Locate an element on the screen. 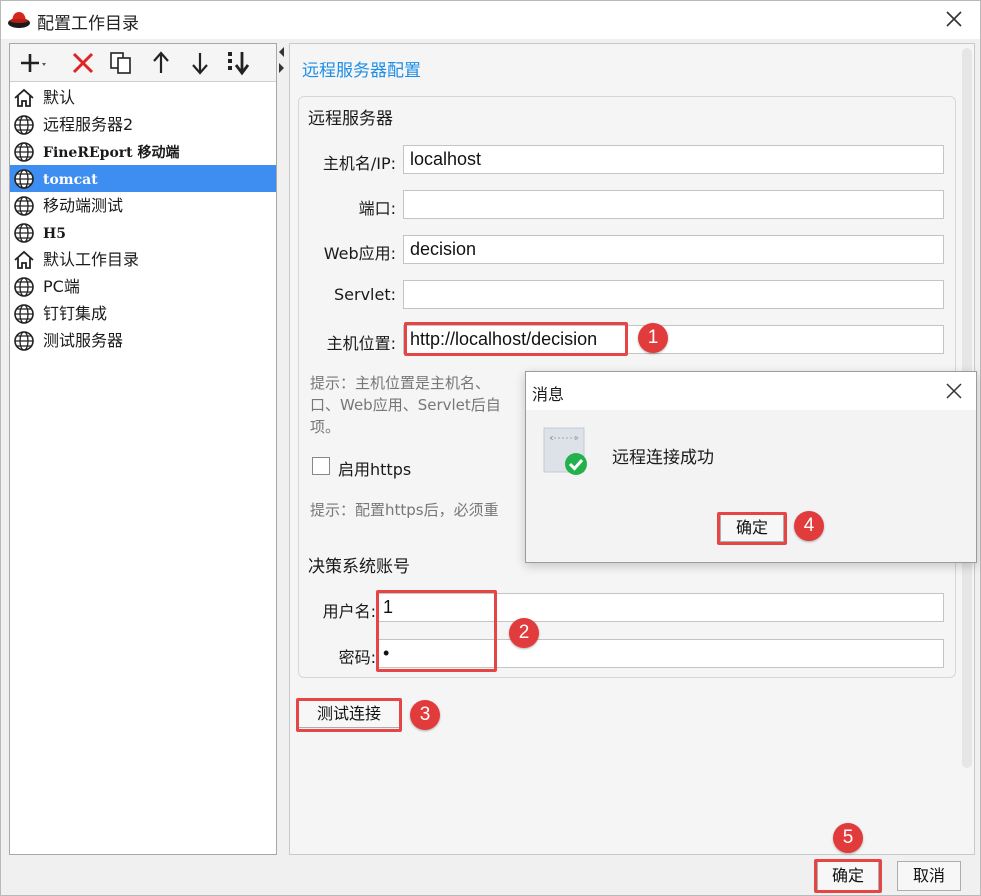  directory-toolbar is located at coordinates (143, 63).